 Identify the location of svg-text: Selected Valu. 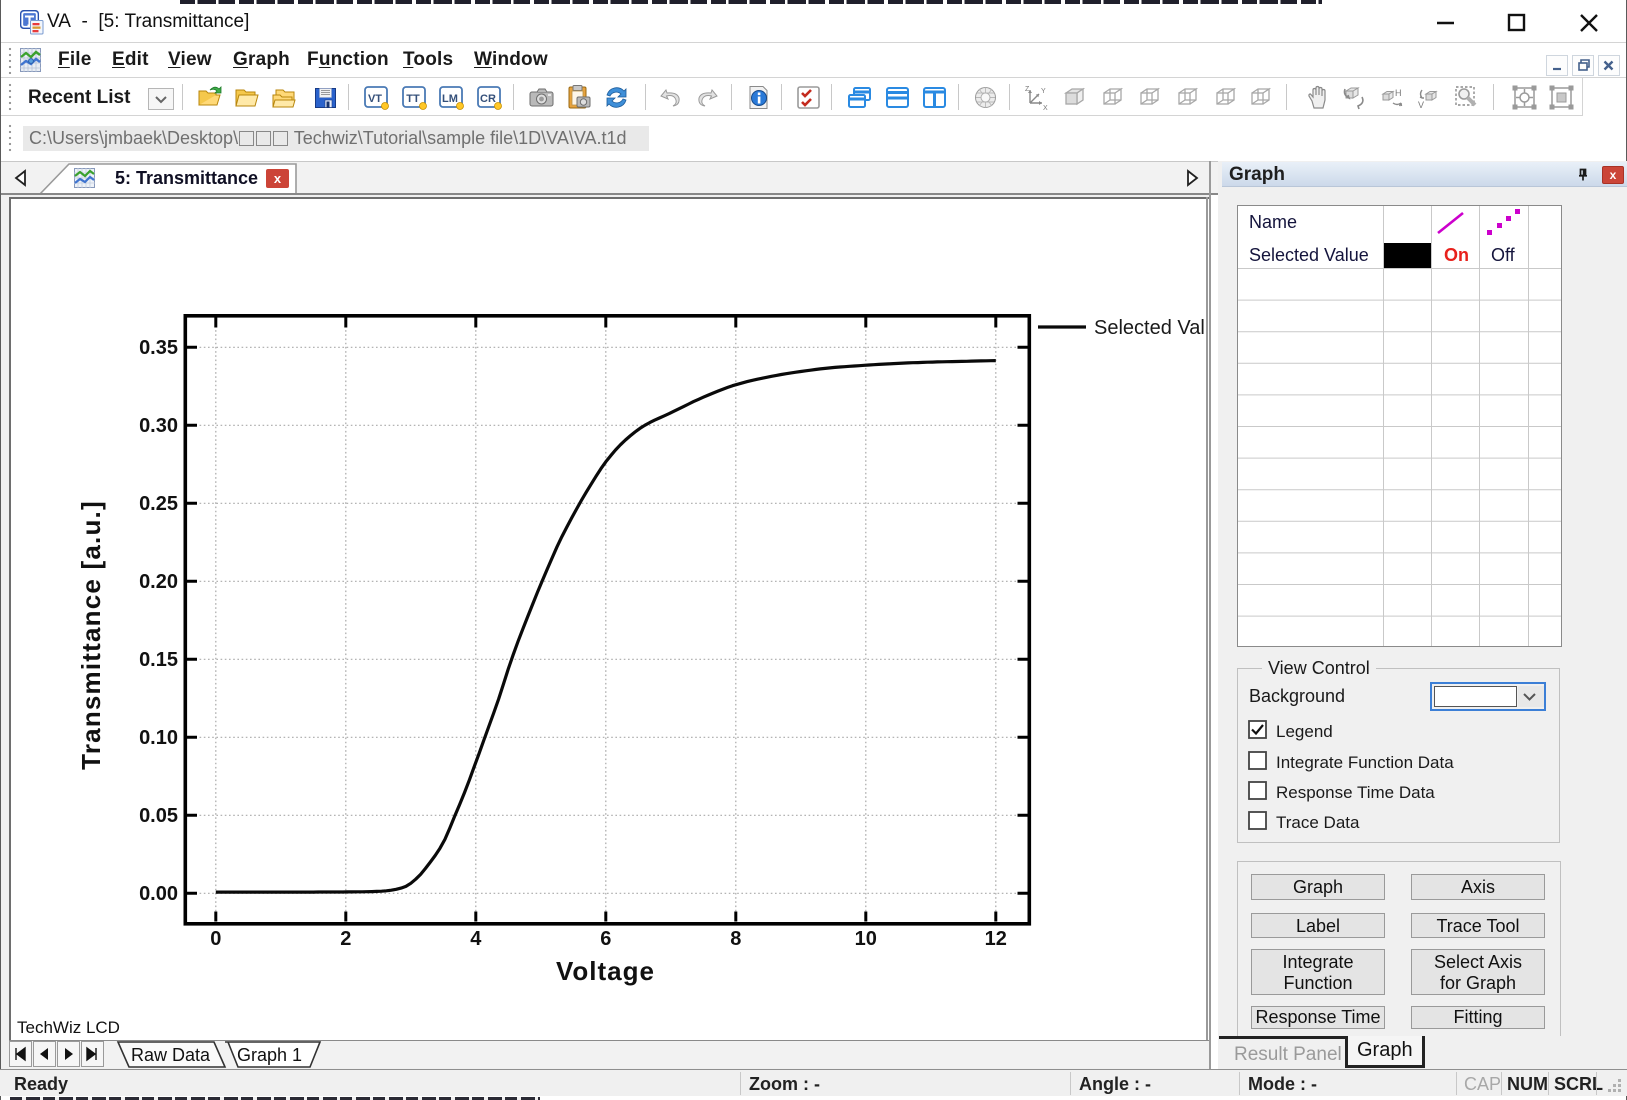
(1150, 328).